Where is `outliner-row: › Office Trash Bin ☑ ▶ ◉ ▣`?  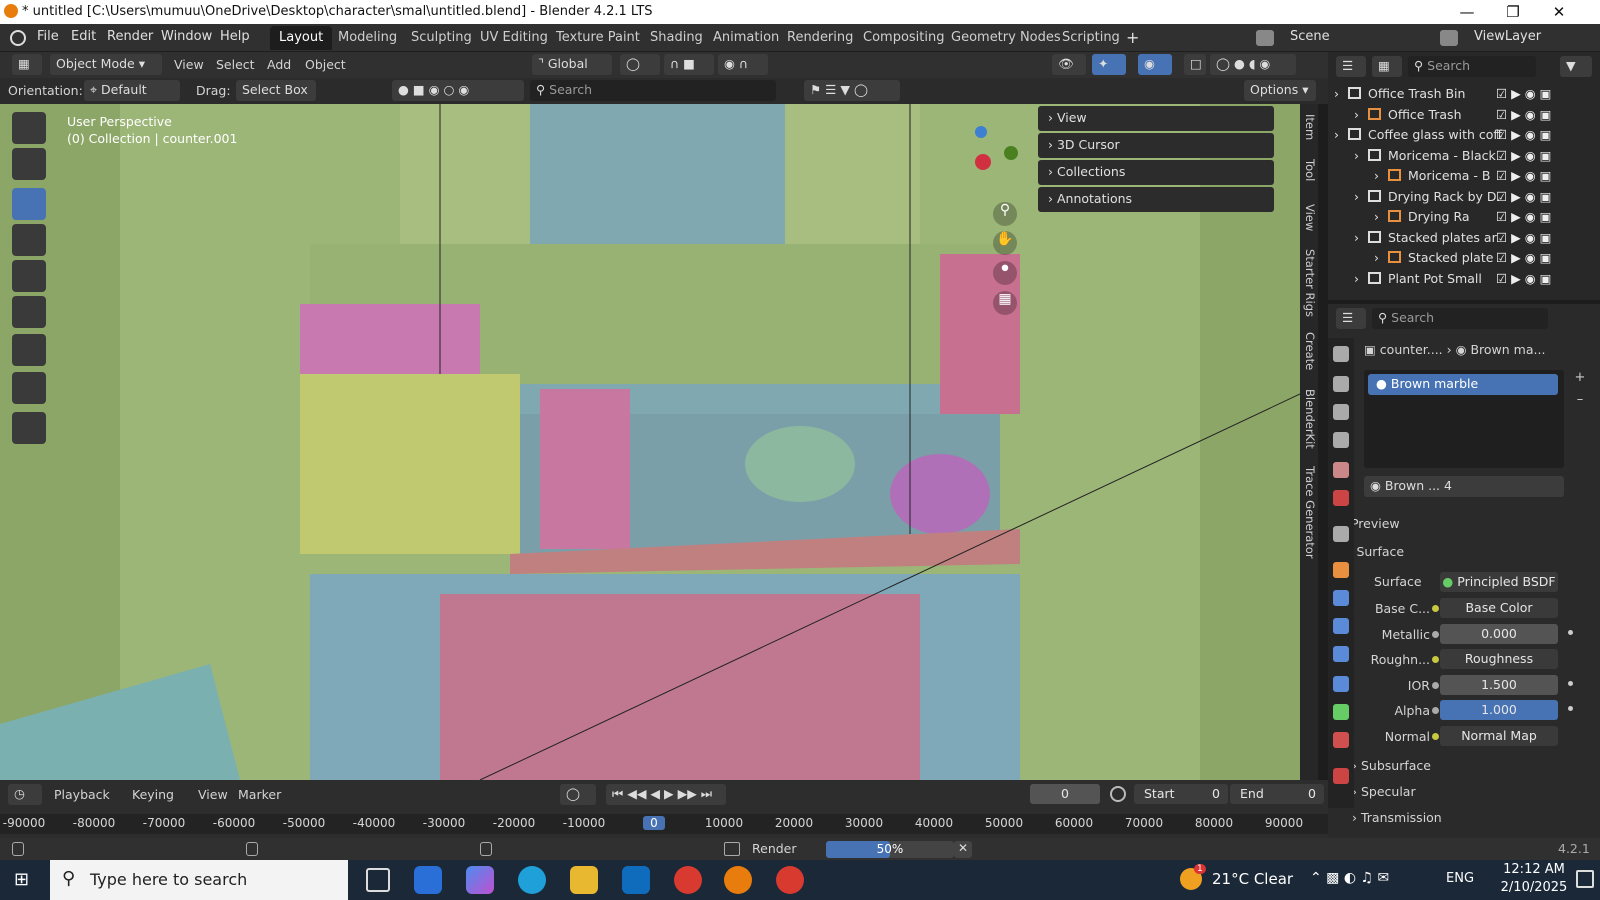 outliner-row: › Office Trash Bin ☑ ▶ ◉ ▣ is located at coordinates (1464, 94).